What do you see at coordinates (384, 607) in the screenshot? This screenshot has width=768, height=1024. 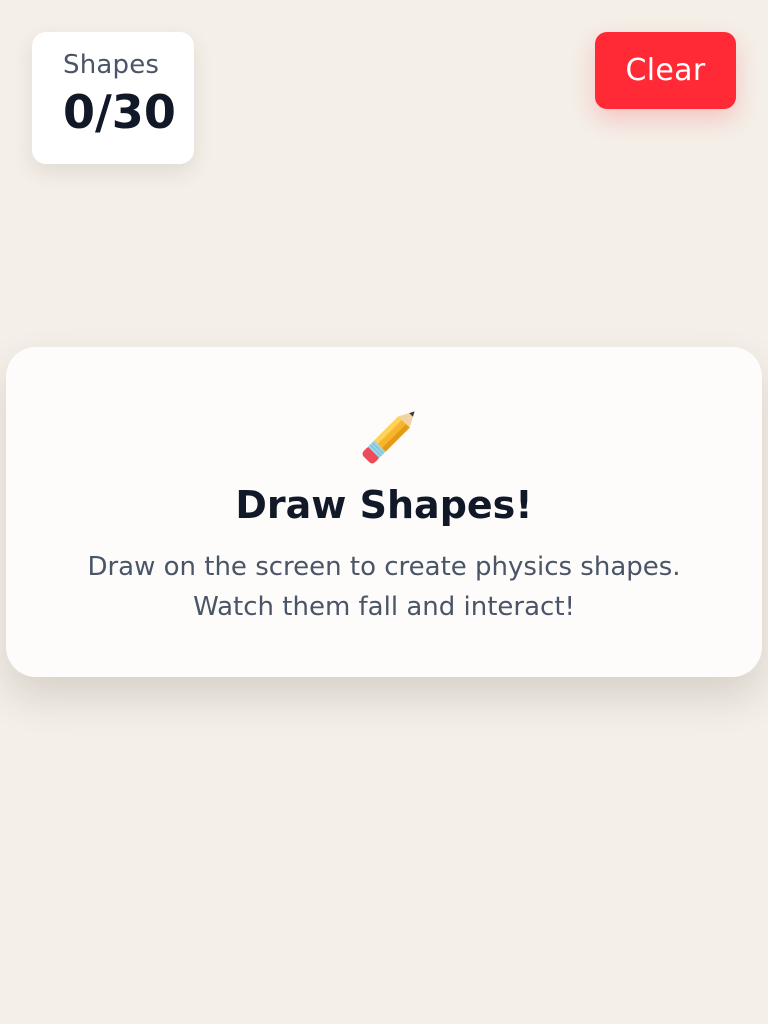 I see `intro-description-line-2: Watch them fall and interact!` at bounding box center [384, 607].